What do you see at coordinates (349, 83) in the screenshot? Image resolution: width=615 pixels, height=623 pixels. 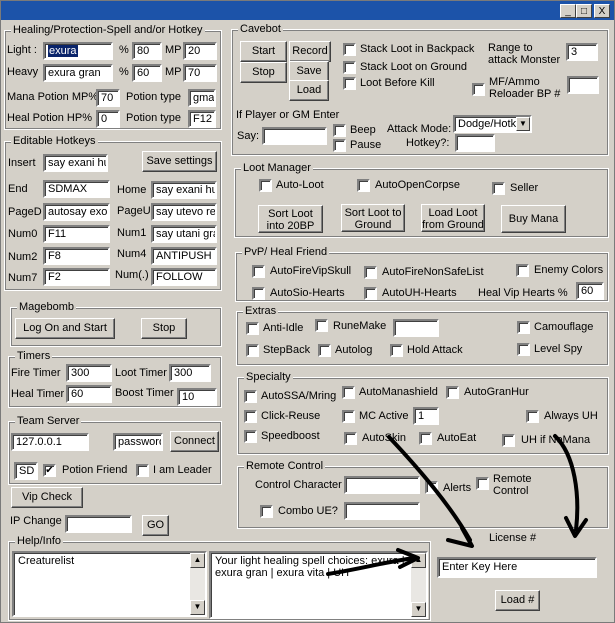 I see `loot-before-kill-checkbox` at bounding box center [349, 83].